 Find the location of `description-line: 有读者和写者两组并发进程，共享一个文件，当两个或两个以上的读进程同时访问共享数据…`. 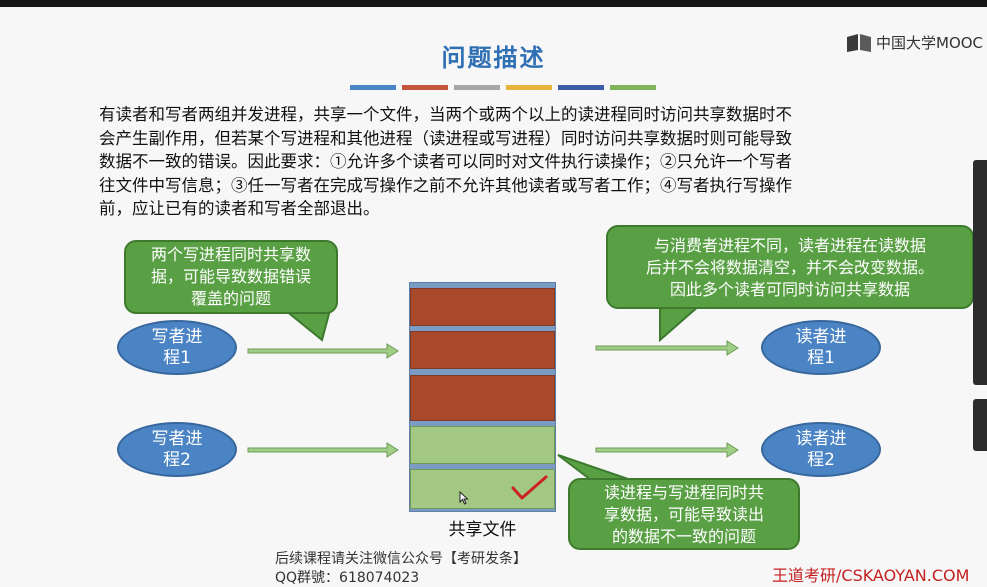

description-line: 有读者和写者两组并发进程，共享一个文件，当两个或两个以上的读进程同时访问共享数据… is located at coordinates (445, 114).